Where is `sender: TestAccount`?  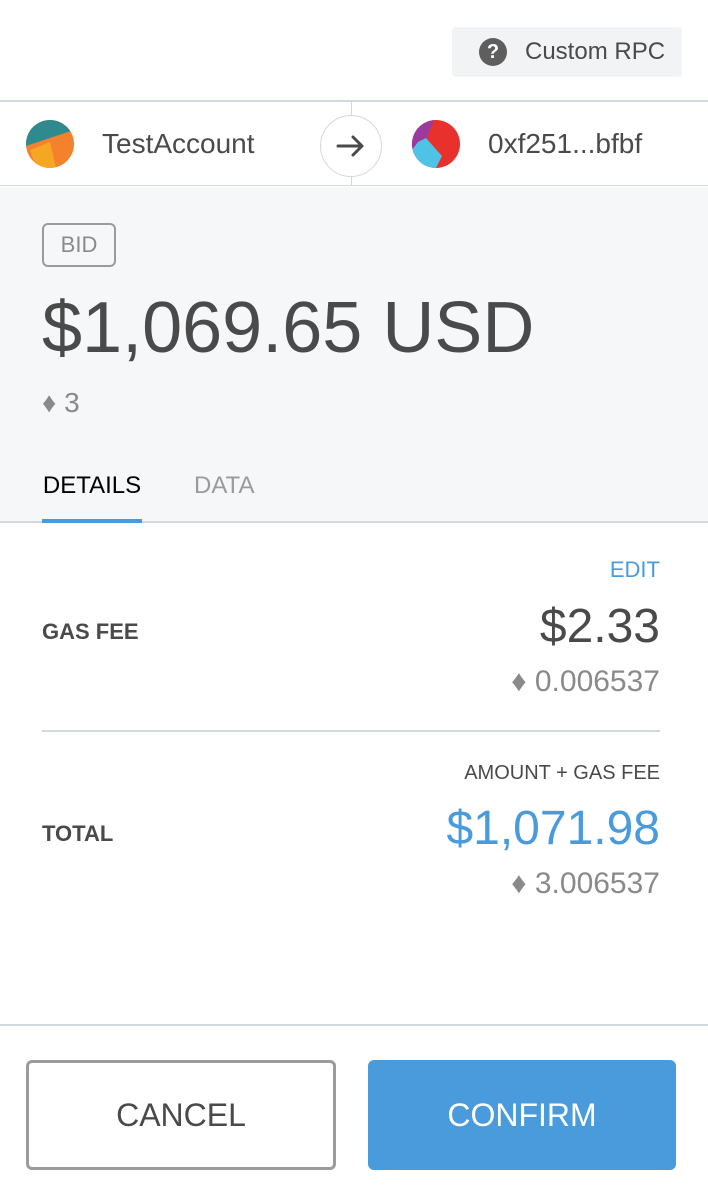 sender: TestAccount is located at coordinates (140, 144).